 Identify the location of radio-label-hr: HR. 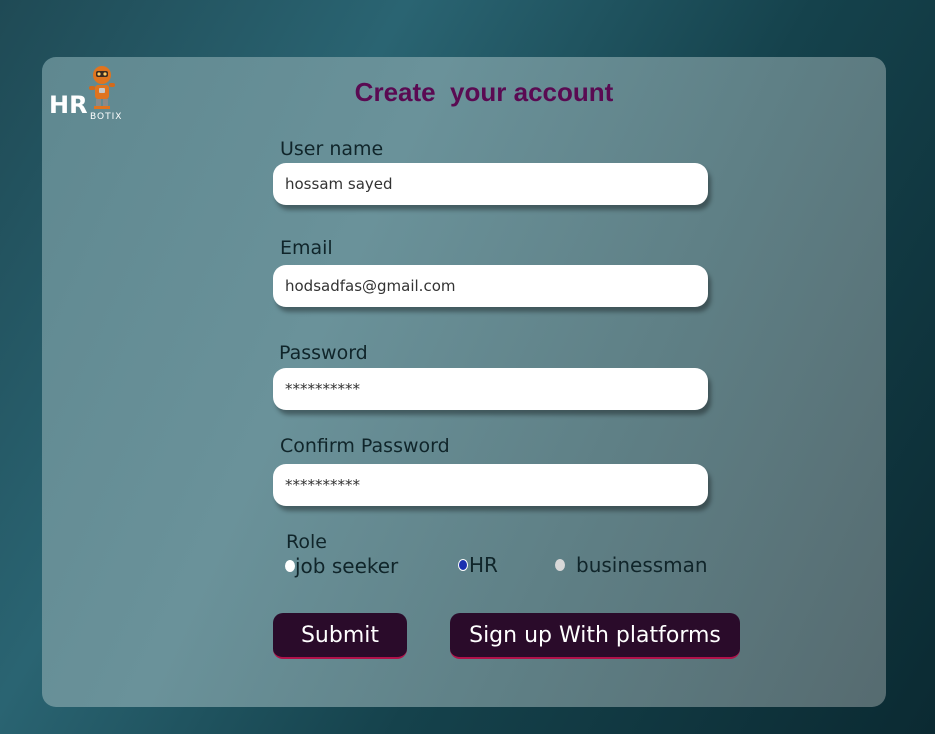
(483, 565).